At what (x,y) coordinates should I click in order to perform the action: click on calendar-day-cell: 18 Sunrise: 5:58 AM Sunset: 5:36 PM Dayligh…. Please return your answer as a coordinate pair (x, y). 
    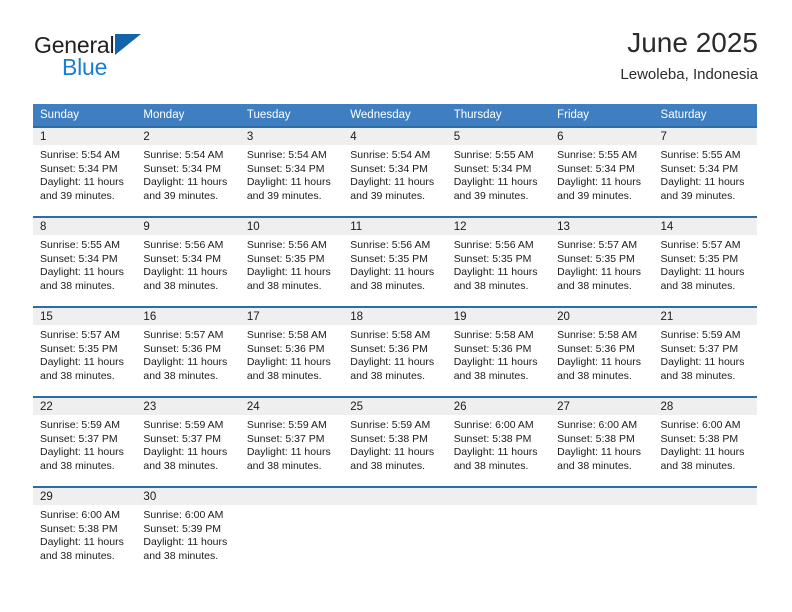
    Looking at the image, I should click on (395, 351).